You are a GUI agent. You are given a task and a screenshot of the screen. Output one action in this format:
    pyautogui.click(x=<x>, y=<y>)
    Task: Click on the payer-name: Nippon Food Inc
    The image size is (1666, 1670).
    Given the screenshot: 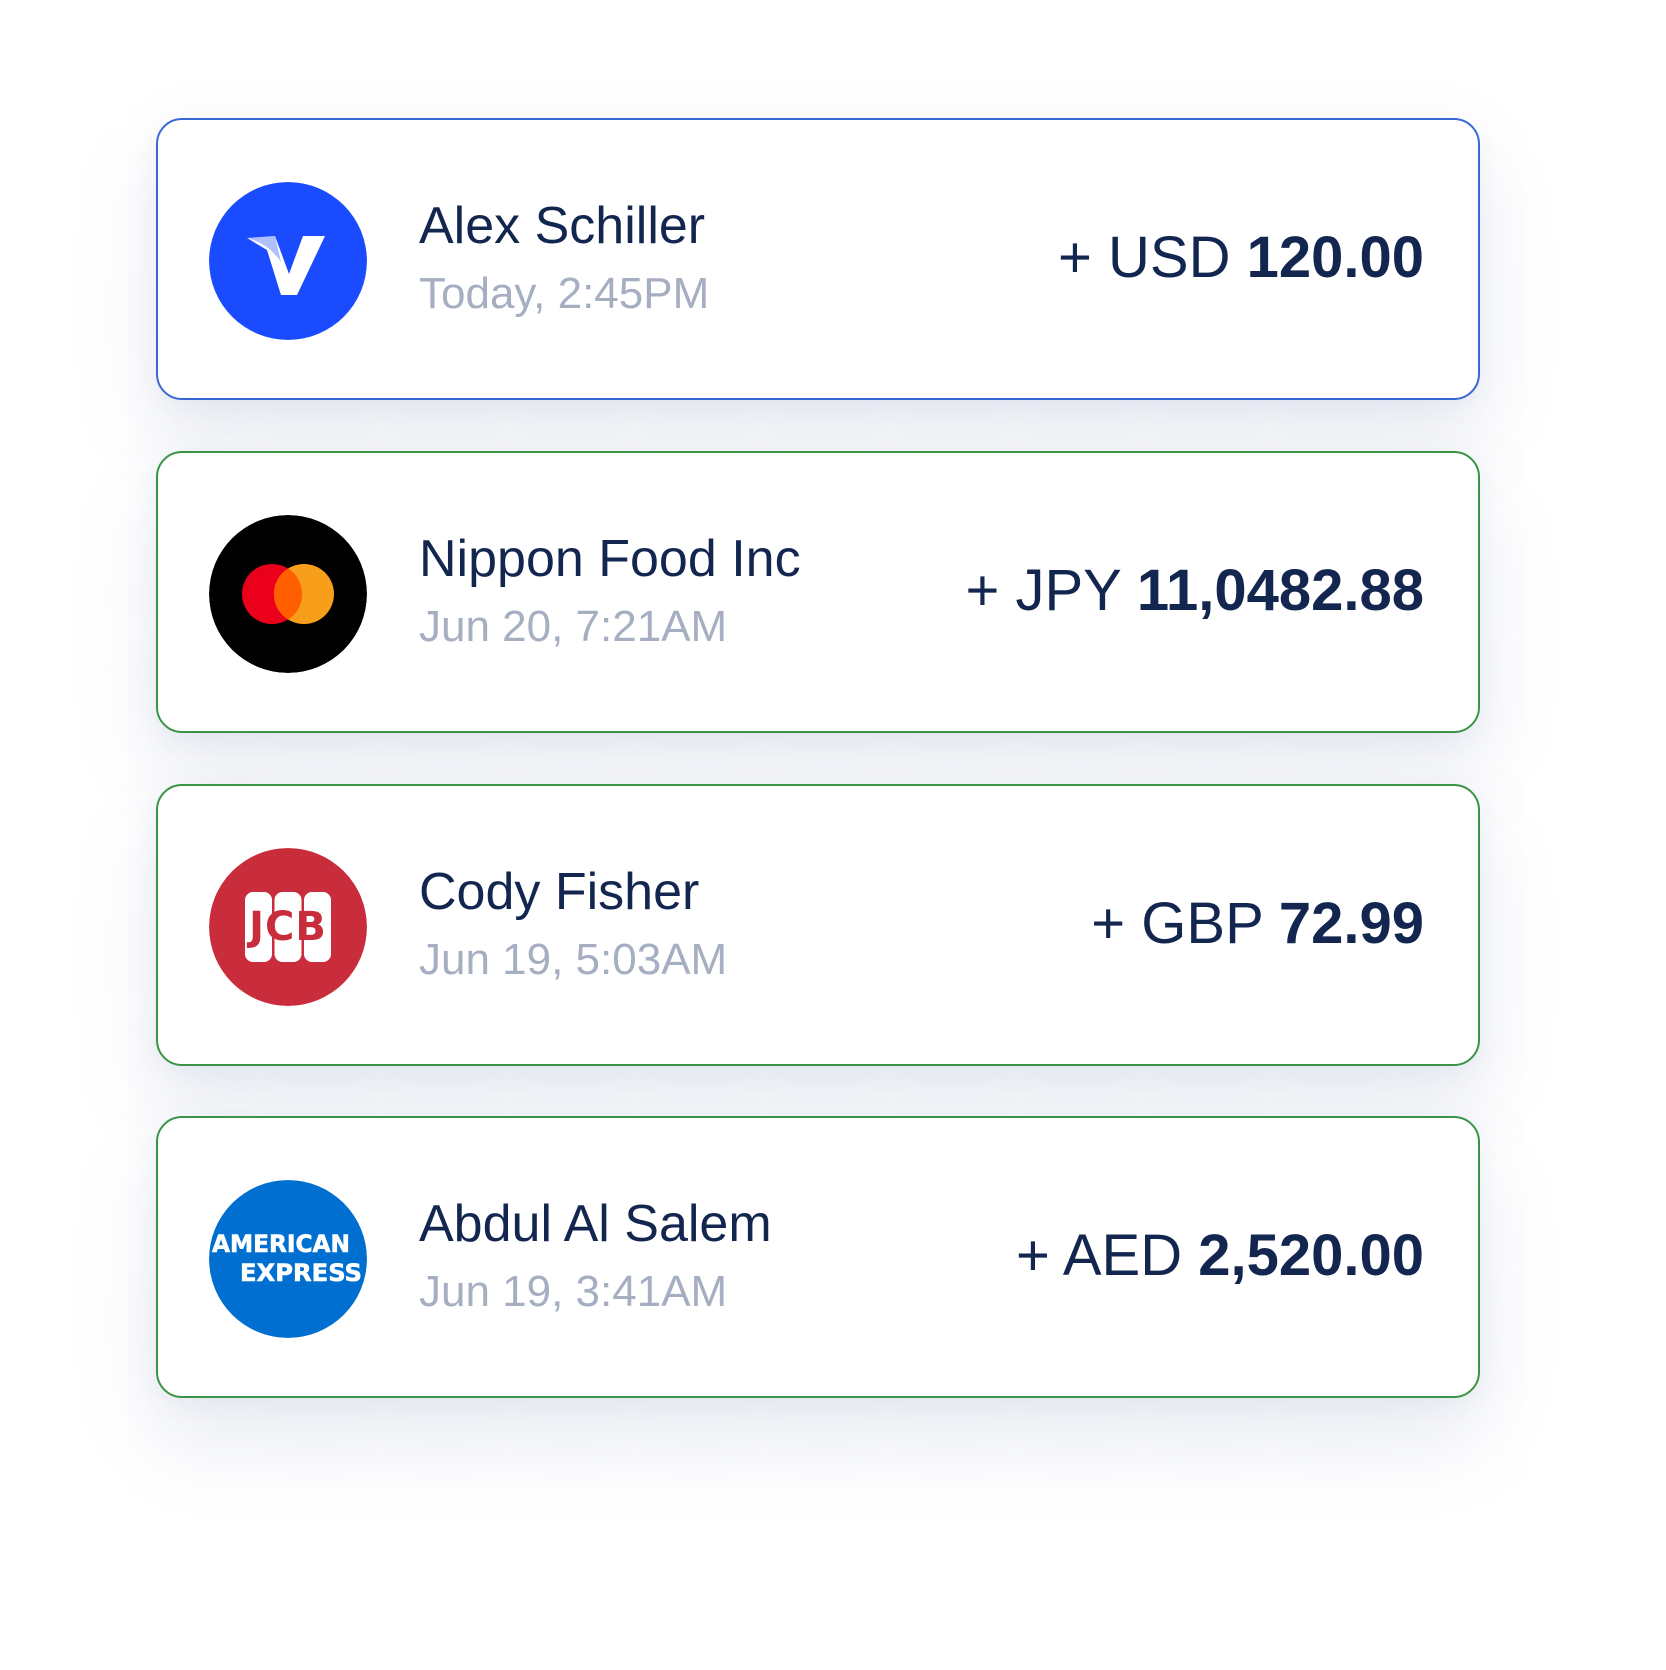 What is the action you would take?
    pyautogui.click(x=610, y=559)
    